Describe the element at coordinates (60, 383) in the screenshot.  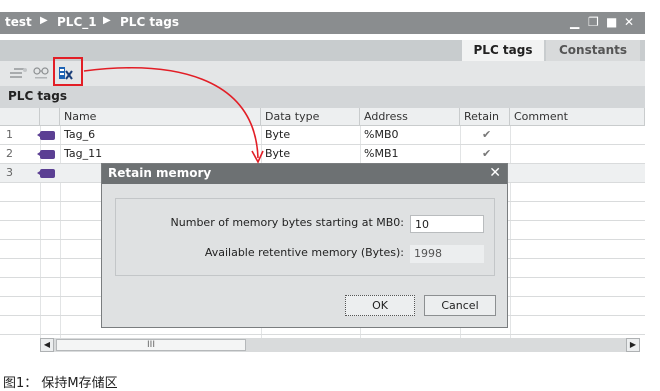
I see `figure-caption: 图1： 保持M存储区` at that location.